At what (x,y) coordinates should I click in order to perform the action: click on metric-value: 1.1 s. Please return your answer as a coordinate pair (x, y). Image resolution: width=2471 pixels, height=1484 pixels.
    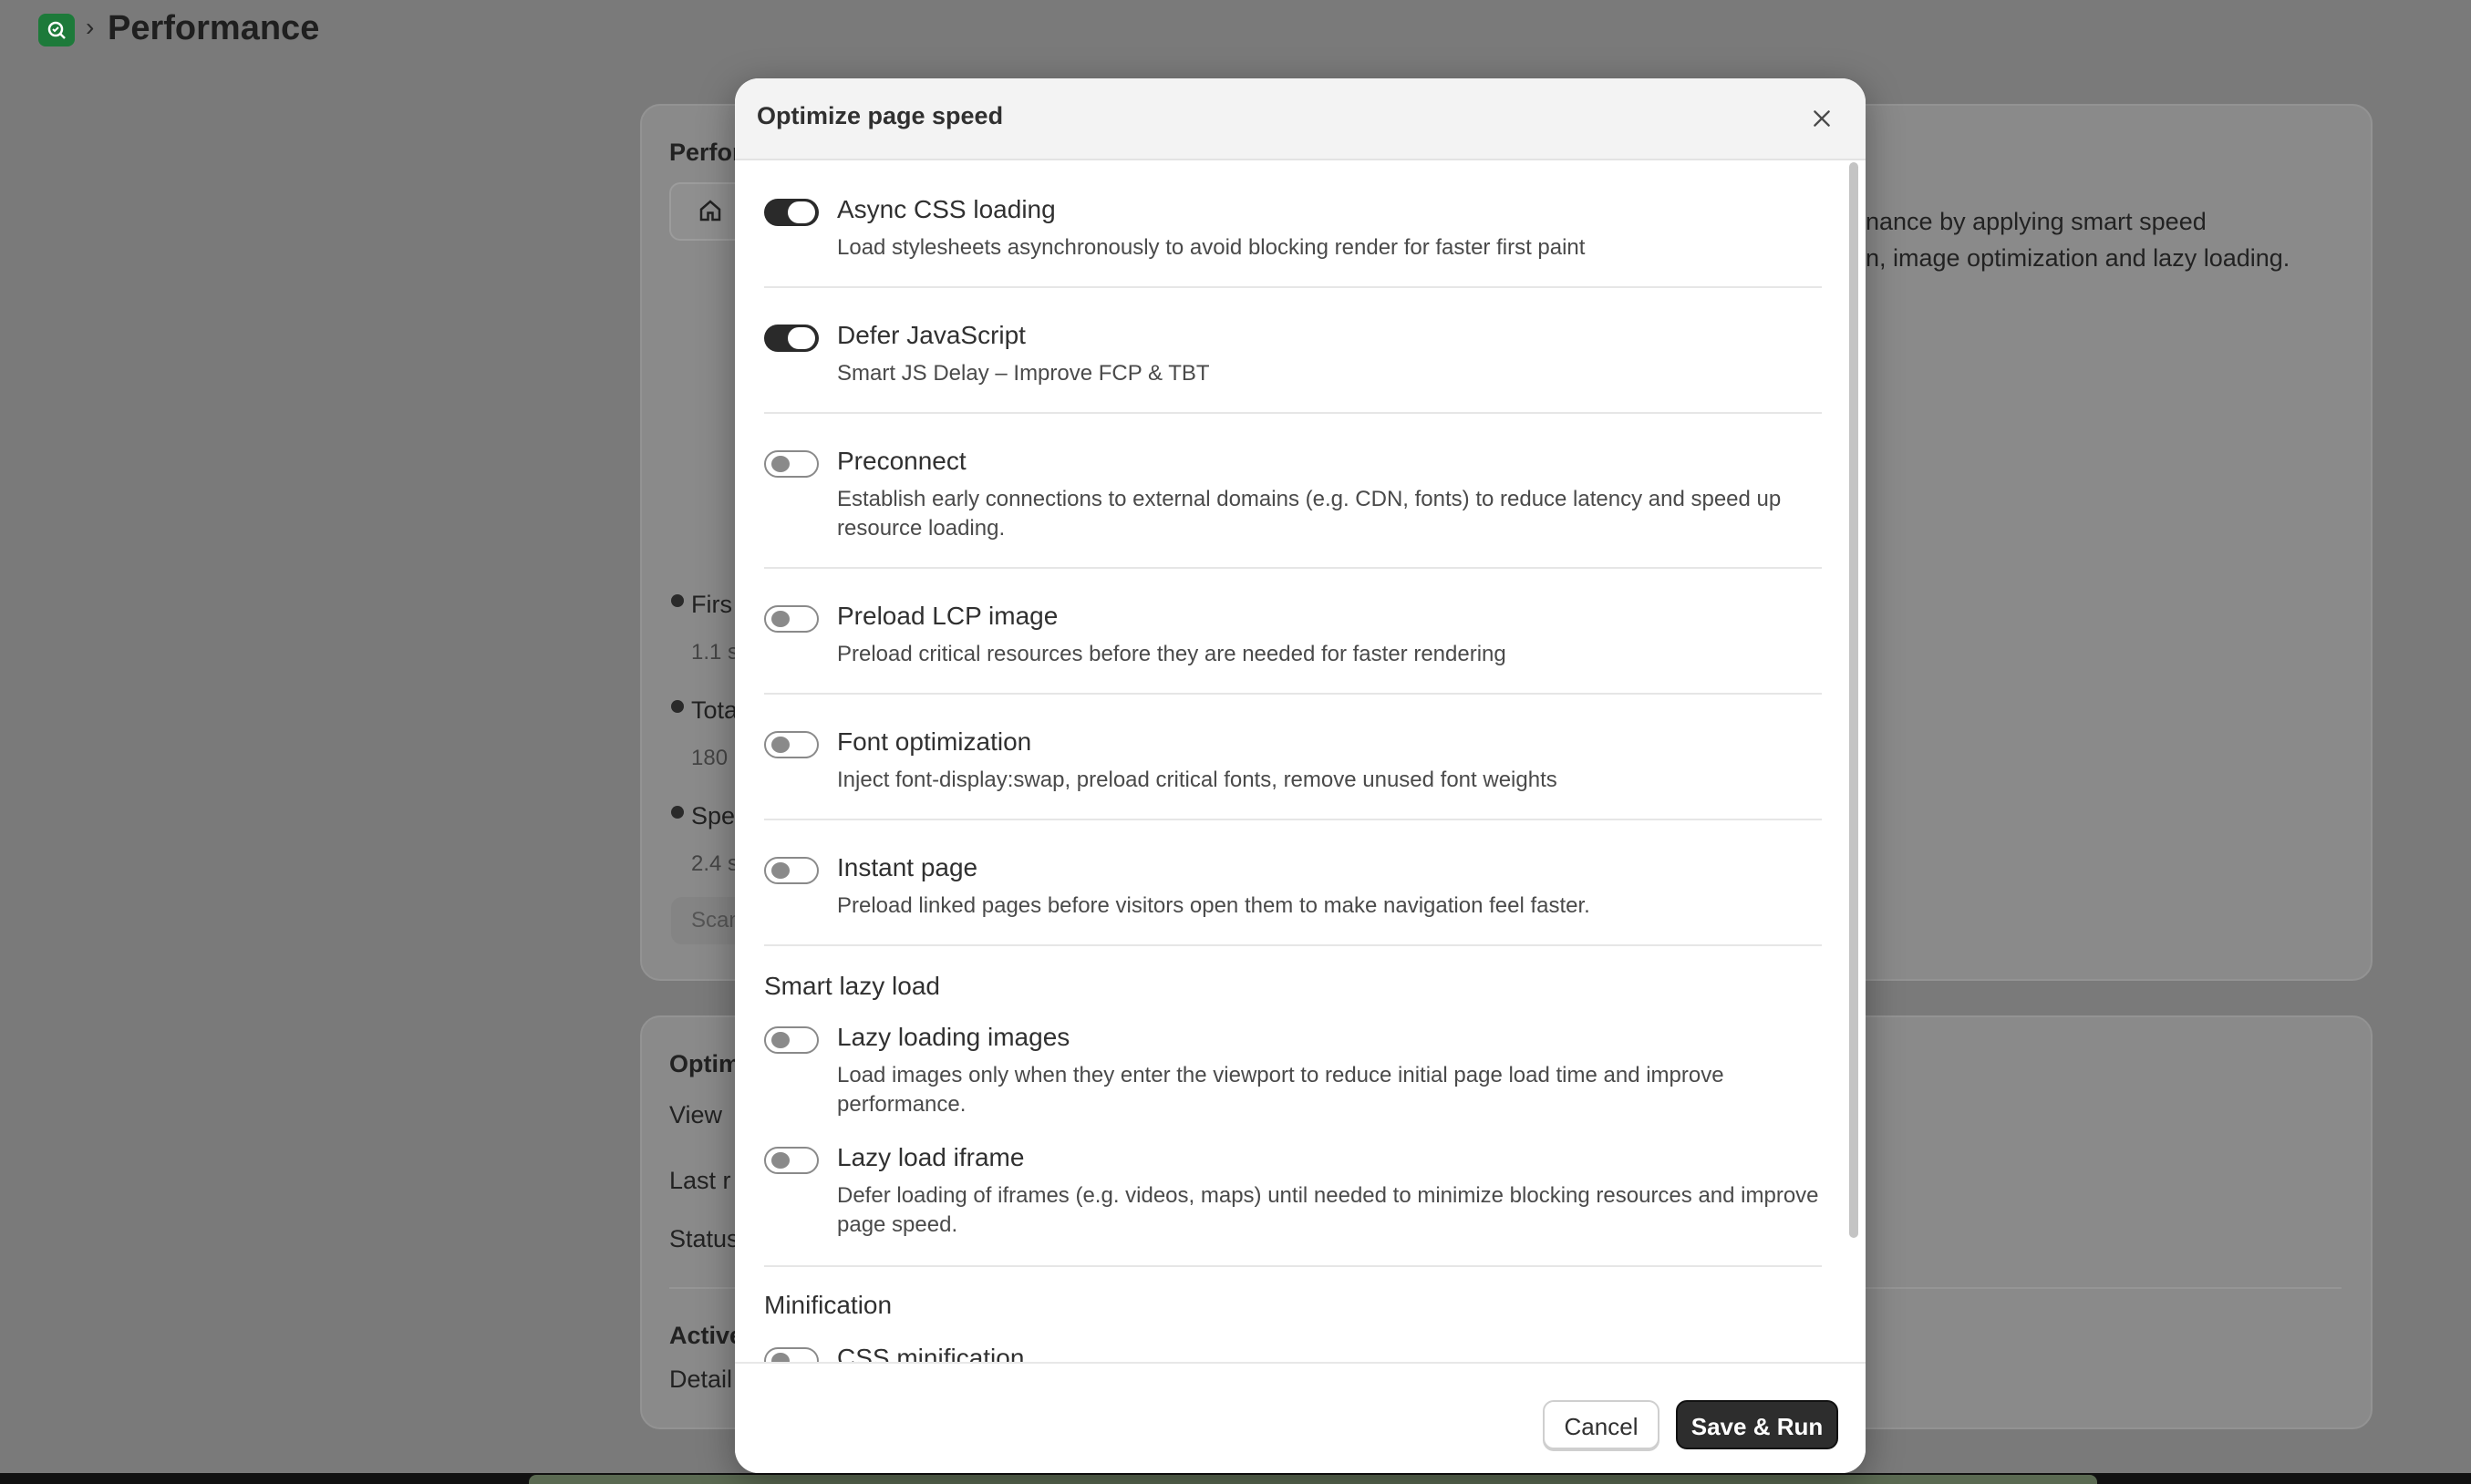
    Looking at the image, I should click on (715, 652).